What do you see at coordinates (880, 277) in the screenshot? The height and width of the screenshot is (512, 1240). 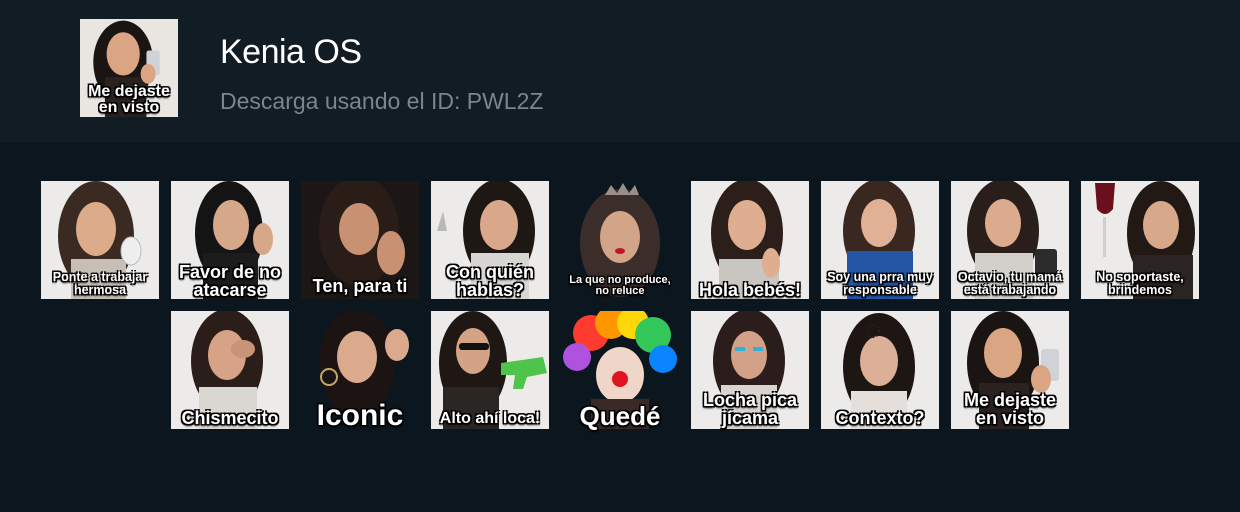 I see `sticker-caption-line1: Soy una prra muy` at bounding box center [880, 277].